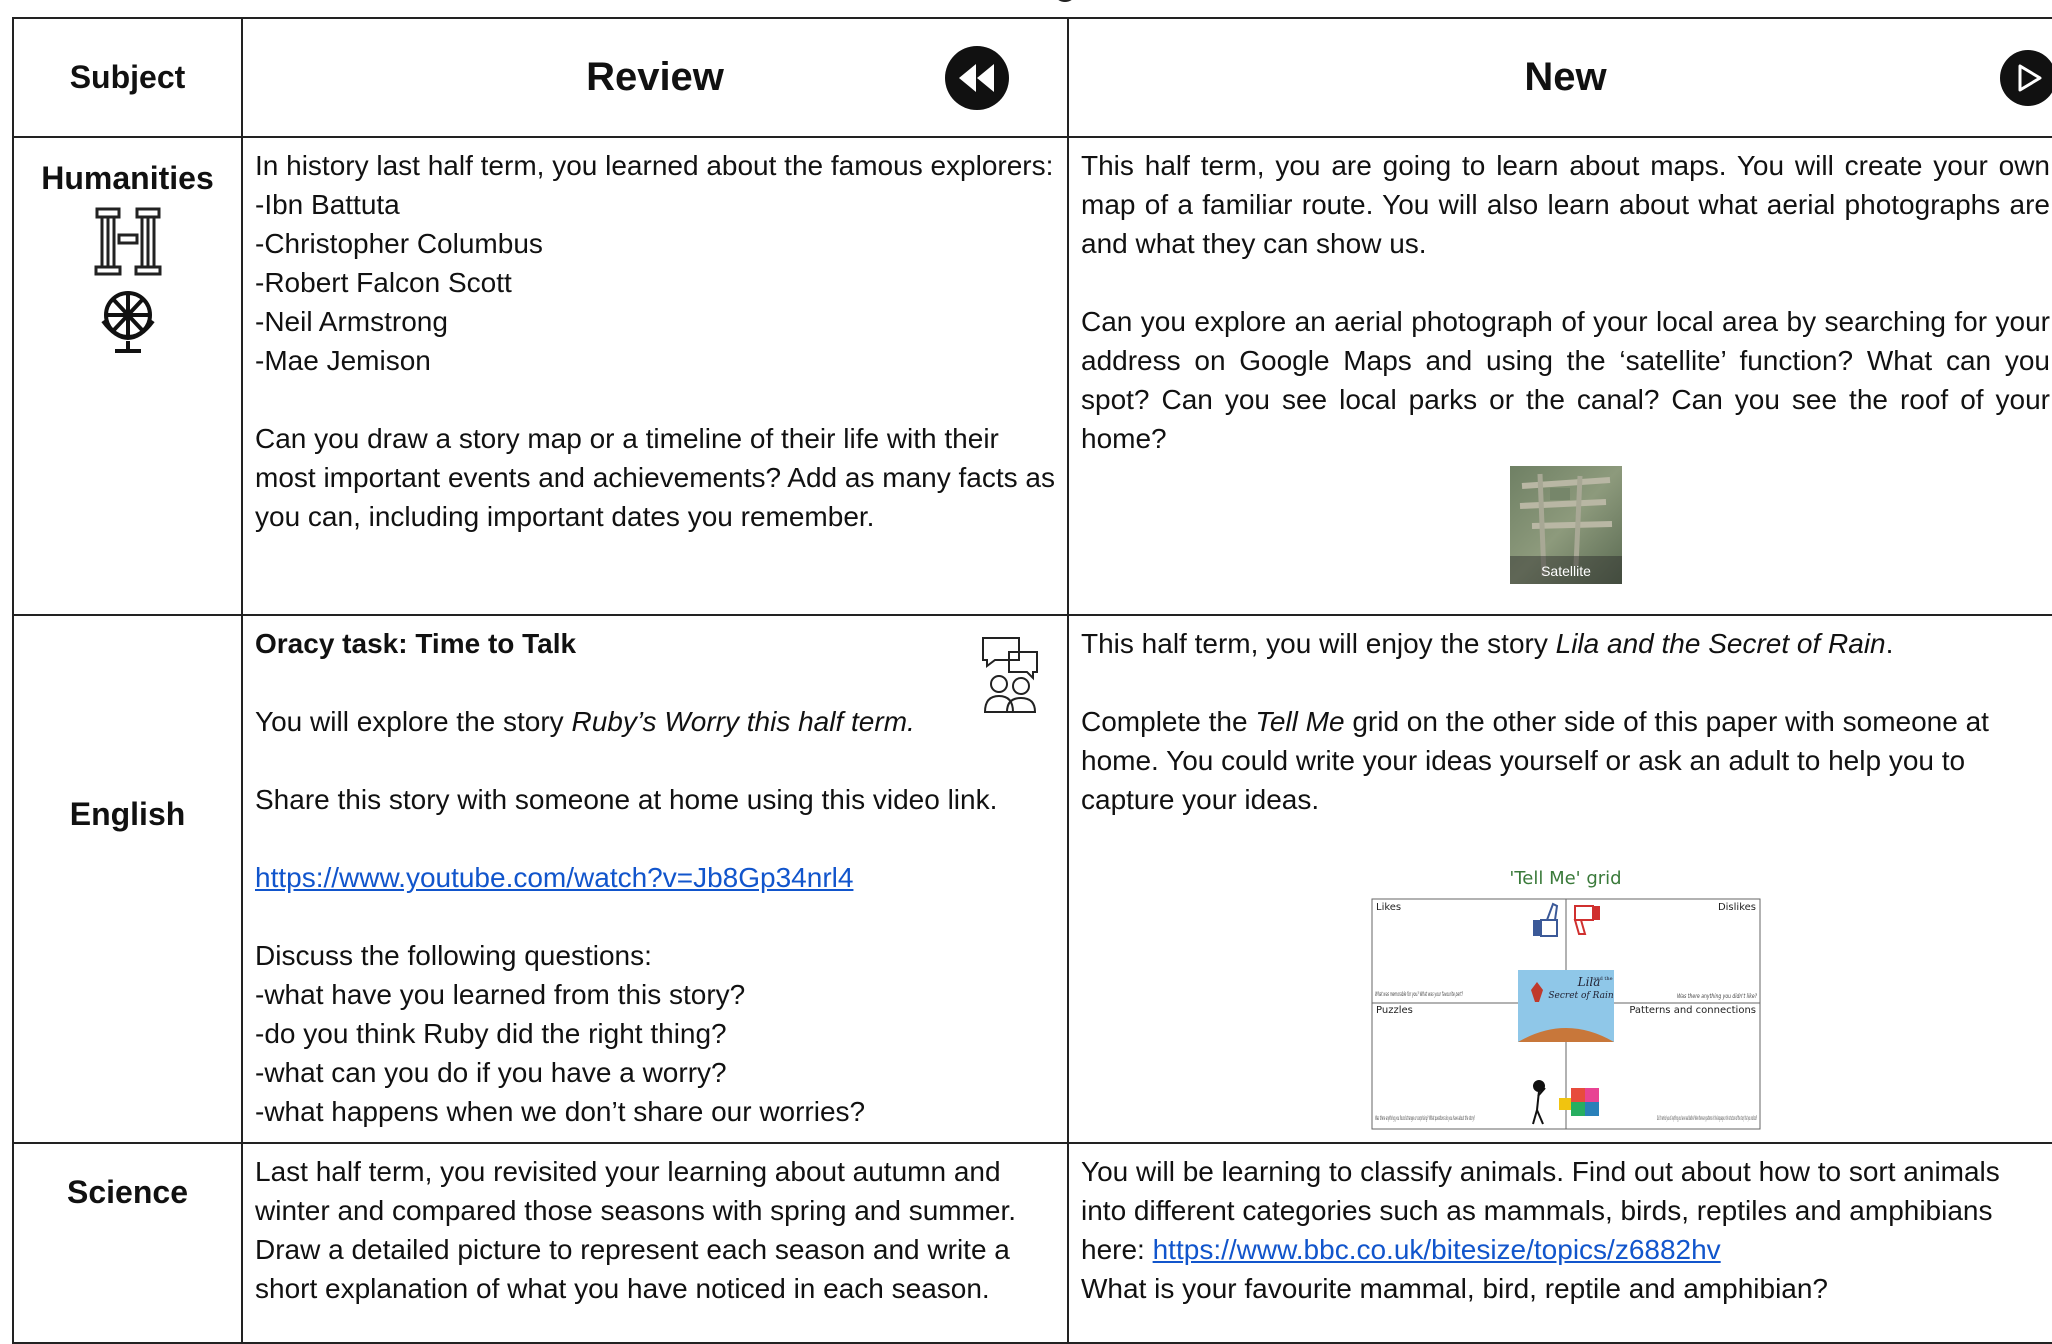 This screenshot has width=2052, height=1344. I want to click on new-header-label: New, so click(1565, 77).